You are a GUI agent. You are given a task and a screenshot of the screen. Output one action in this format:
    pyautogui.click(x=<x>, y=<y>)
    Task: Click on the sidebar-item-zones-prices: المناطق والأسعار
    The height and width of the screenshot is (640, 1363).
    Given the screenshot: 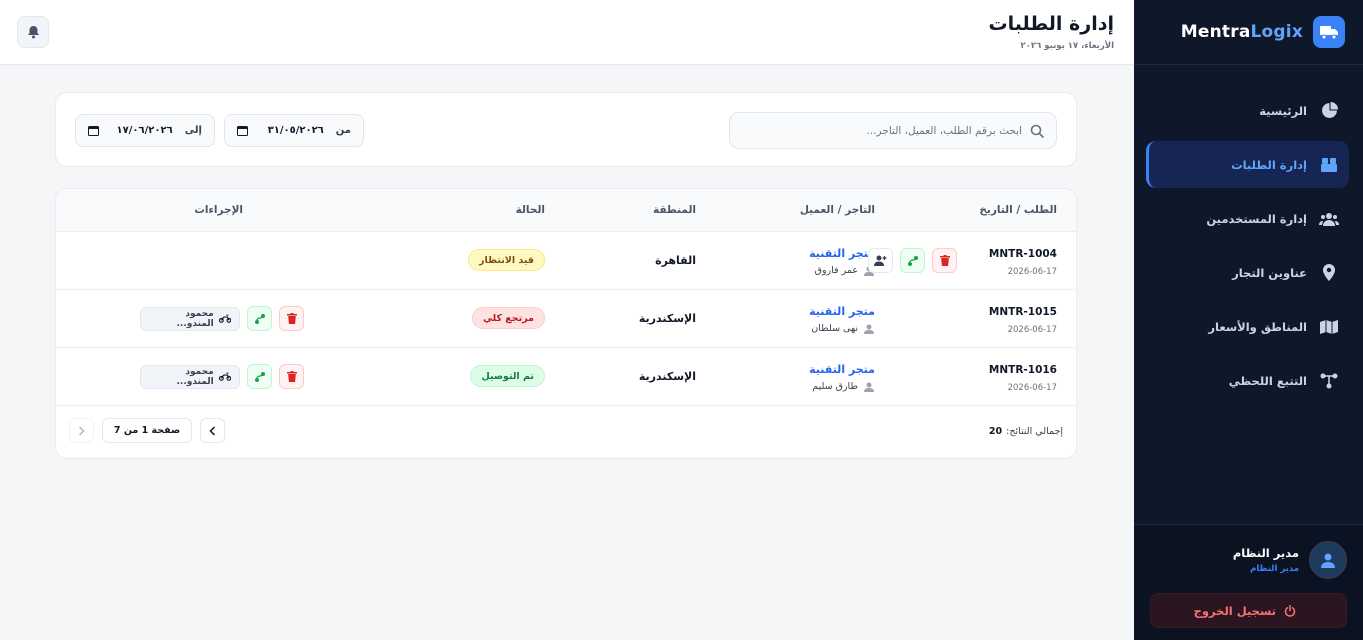 What is the action you would take?
    pyautogui.click(x=1248, y=326)
    